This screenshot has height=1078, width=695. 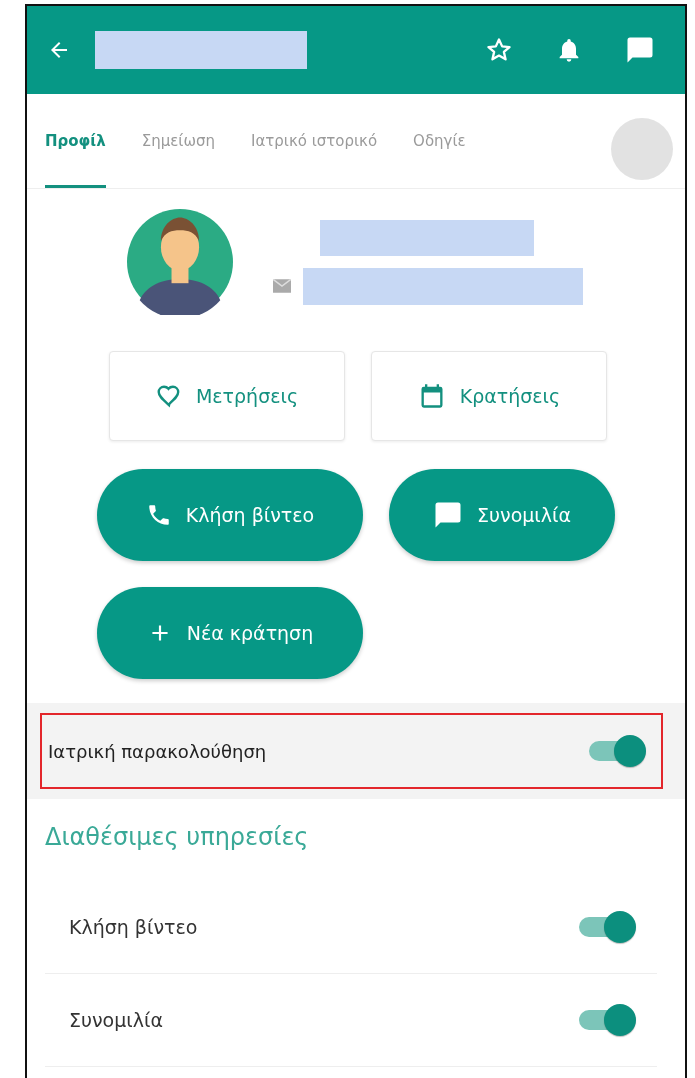 I want to click on section-title: Διαθέσιμες υπηρεσίες, so click(x=177, y=837).